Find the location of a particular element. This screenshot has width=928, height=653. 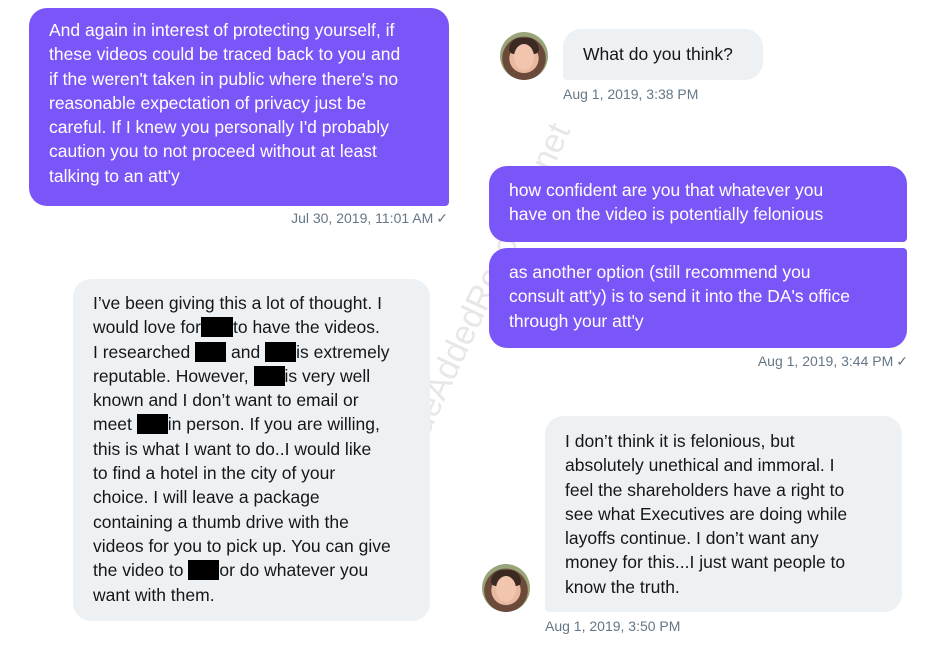

message-line: this is what I want to do..I would like is located at coordinates (232, 448).